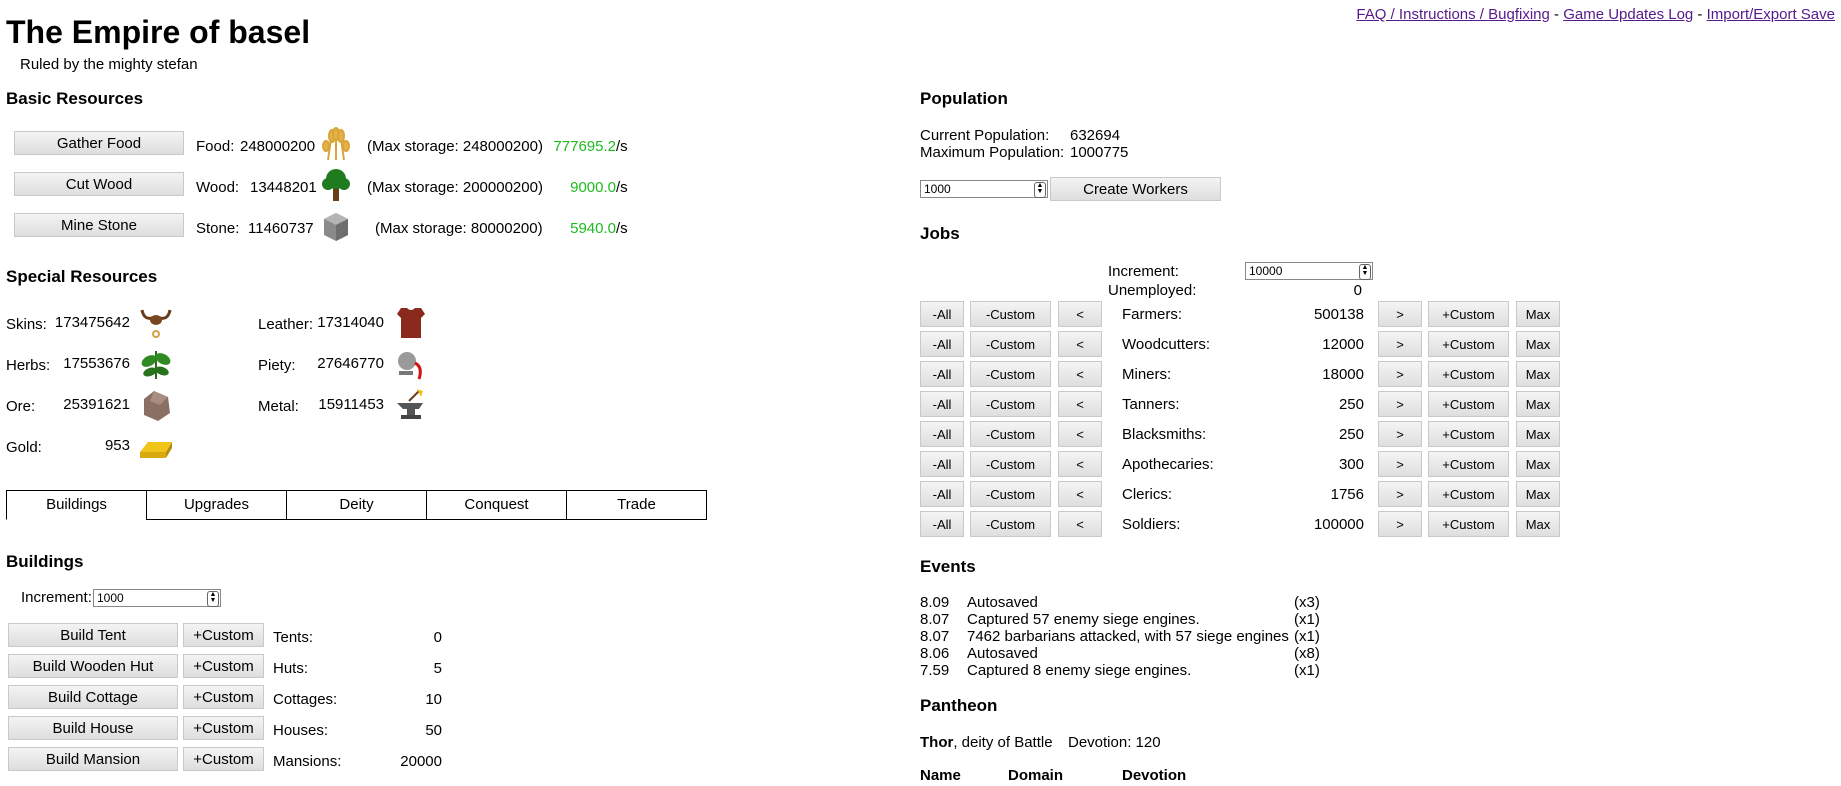 The image size is (1841, 786). Describe the element at coordinates (1771, 14) in the screenshot. I see `import-export-link: Import/Export Save` at that location.